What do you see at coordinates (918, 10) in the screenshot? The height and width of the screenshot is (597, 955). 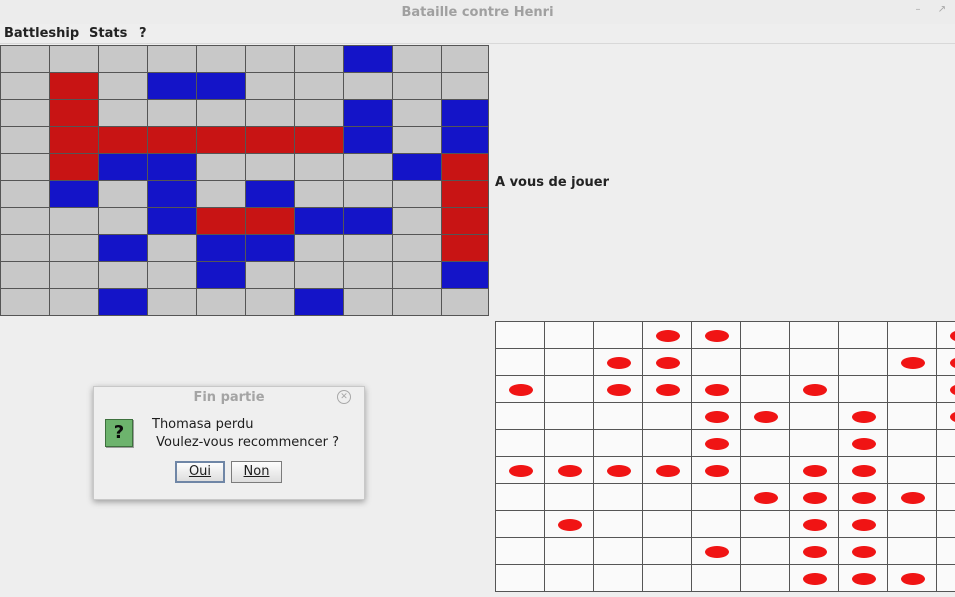 I see `minimize-icon: –` at bounding box center [918, 10].